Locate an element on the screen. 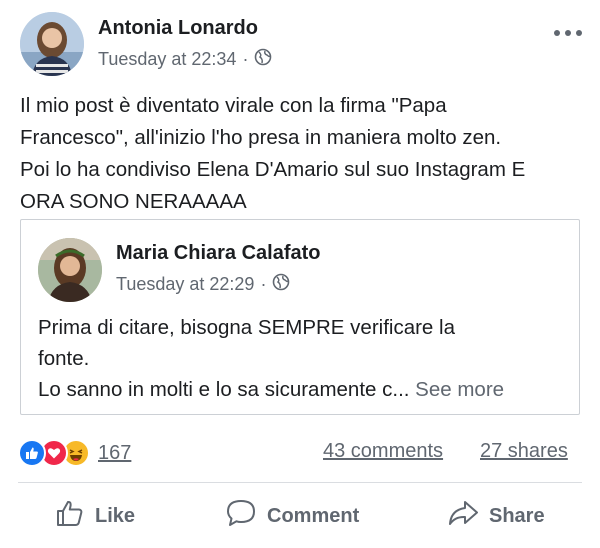 The image size is (600, 548). post-author-name: Antonia Lonardo is located at coordinates (178, 28).